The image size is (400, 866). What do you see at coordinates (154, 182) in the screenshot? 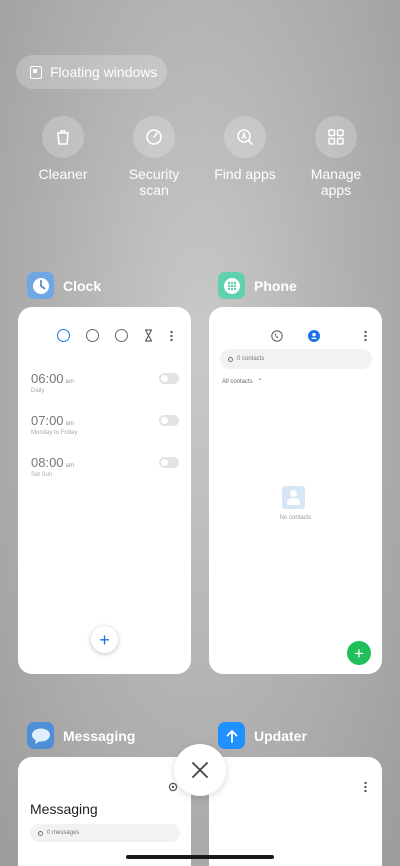
I see `tool-label: Security scan` at bounding box center [154, 182].